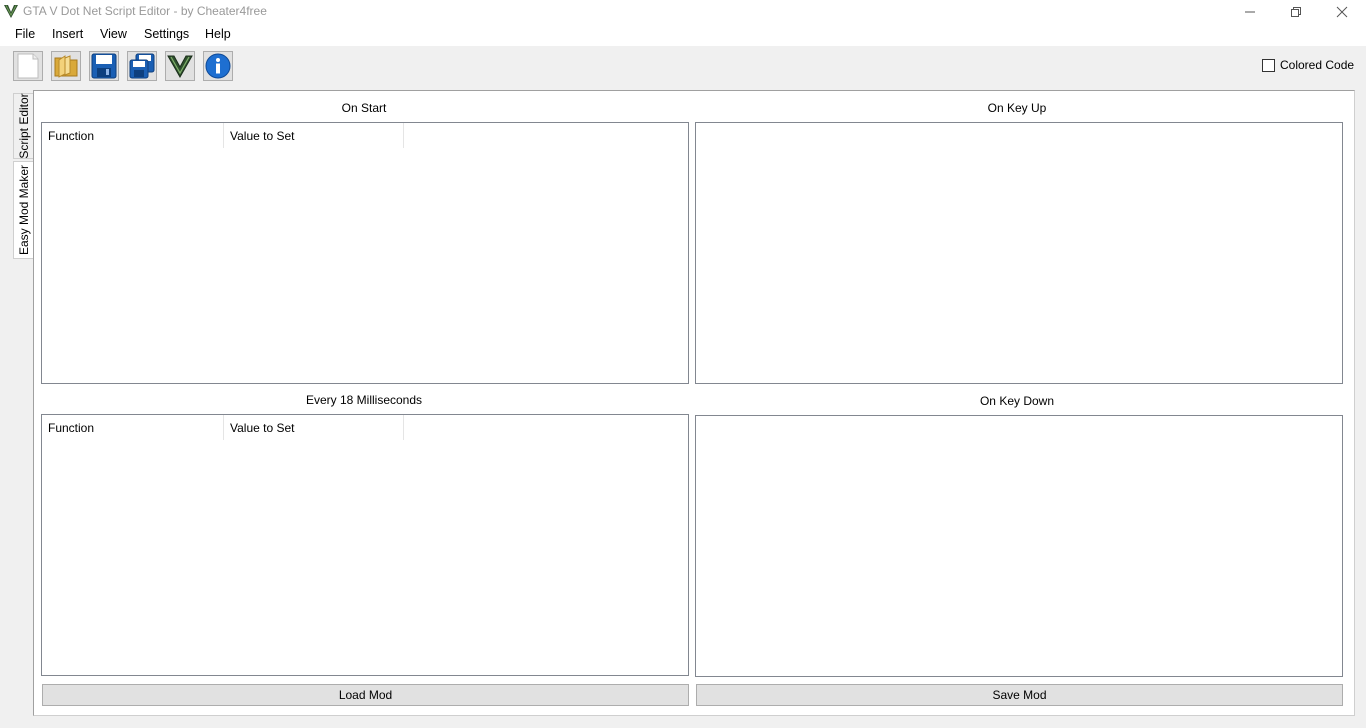  I want to click on colored-code-checkbox, so click(1268, 65).